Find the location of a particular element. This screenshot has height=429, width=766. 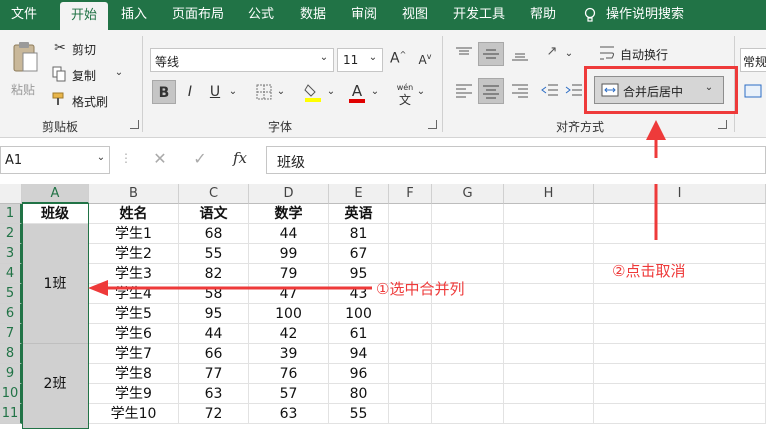

align-right-icon is located at coordinates (520, 91).